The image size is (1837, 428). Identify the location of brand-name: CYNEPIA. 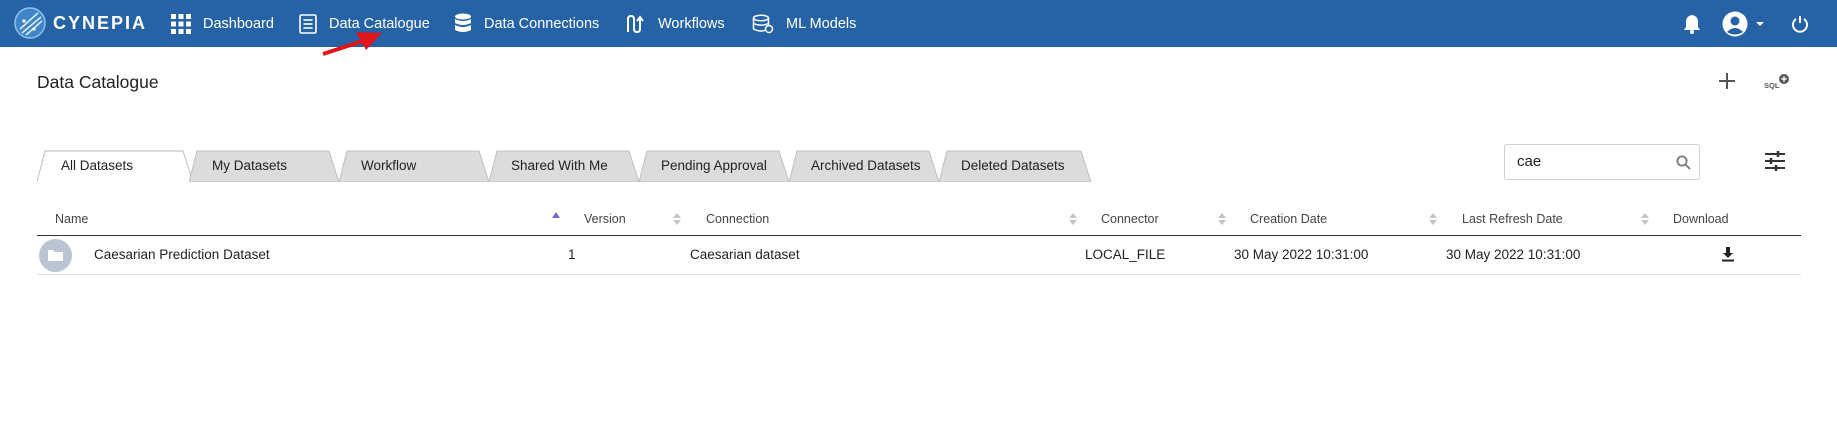
(100, 22).